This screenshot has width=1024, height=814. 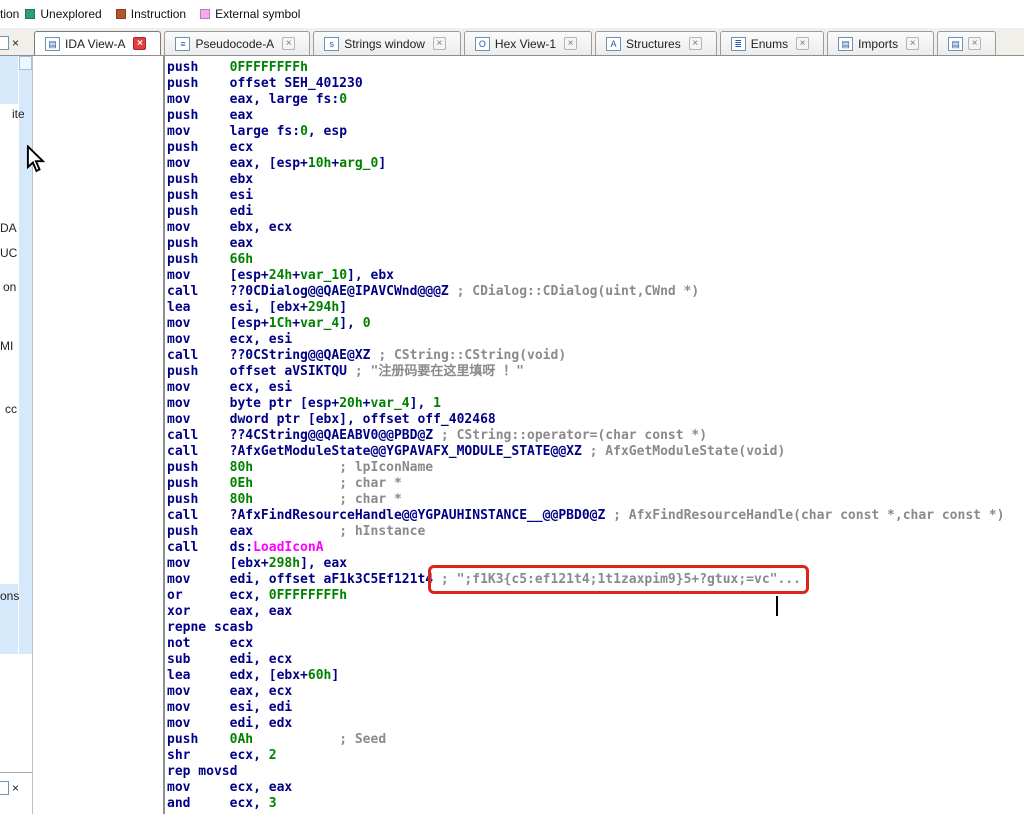 I want to click on tab-label: Pseudocode-A, so click(x=235, y=43).